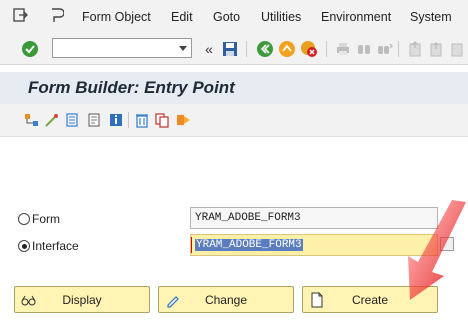 The width and height of the screenshot is (468, 325). What do you see at coordinates (57, 15) in the screenshot?
I see `system-menu-icon` at bounding box center [57, 15].